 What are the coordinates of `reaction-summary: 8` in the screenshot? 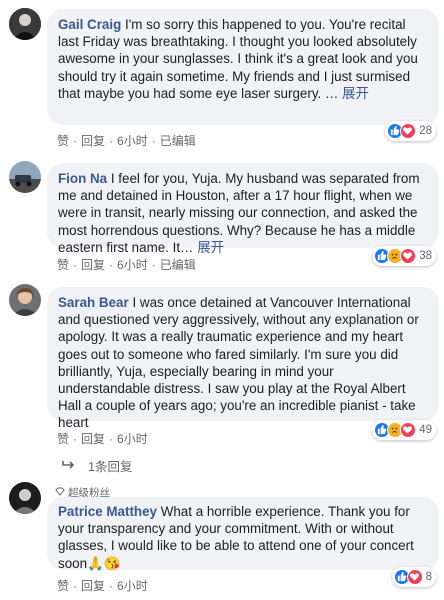 It's located at (413, 577).